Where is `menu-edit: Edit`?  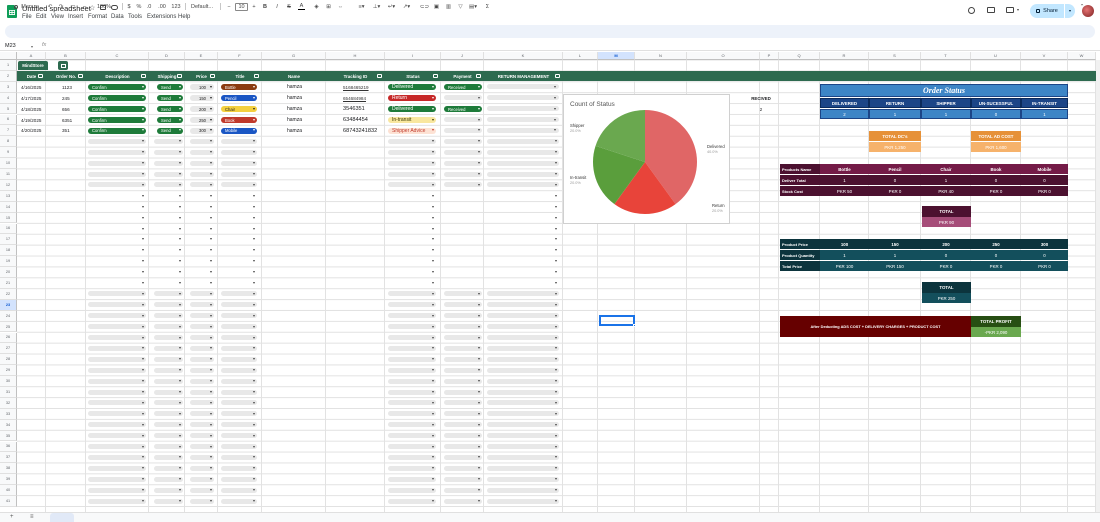
menu-edit: Edit is located at coordinates (41, 17).